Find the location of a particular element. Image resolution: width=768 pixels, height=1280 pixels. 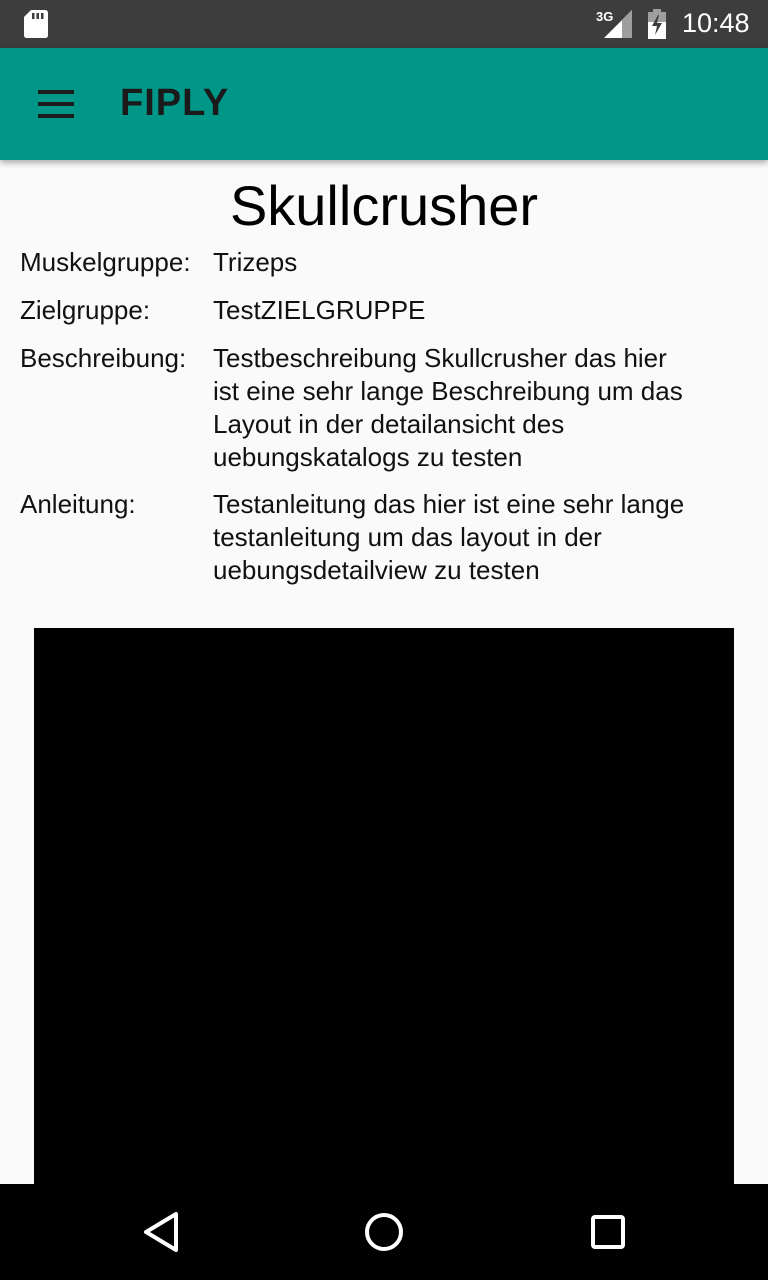

home-button is located at coordinates (384, 1232).